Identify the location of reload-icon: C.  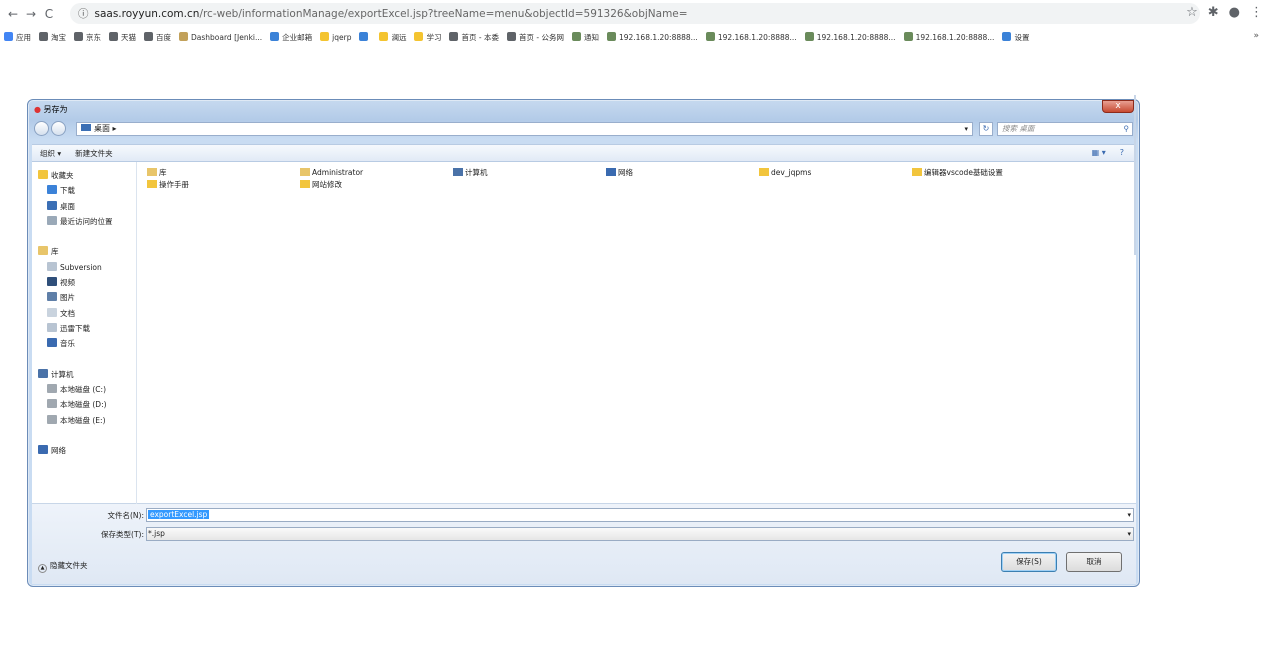
(49, 14).